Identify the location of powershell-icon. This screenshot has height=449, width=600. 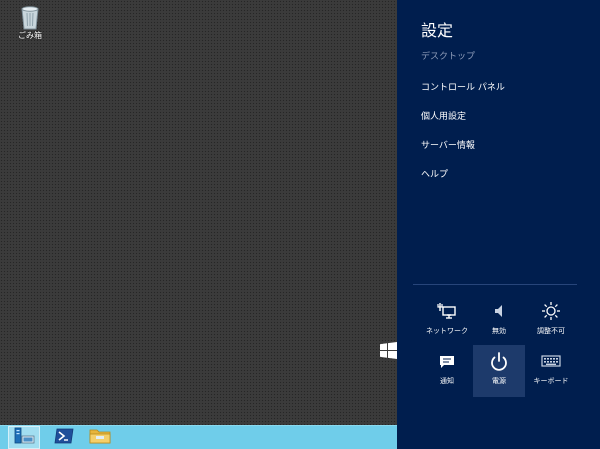
(64, 438).